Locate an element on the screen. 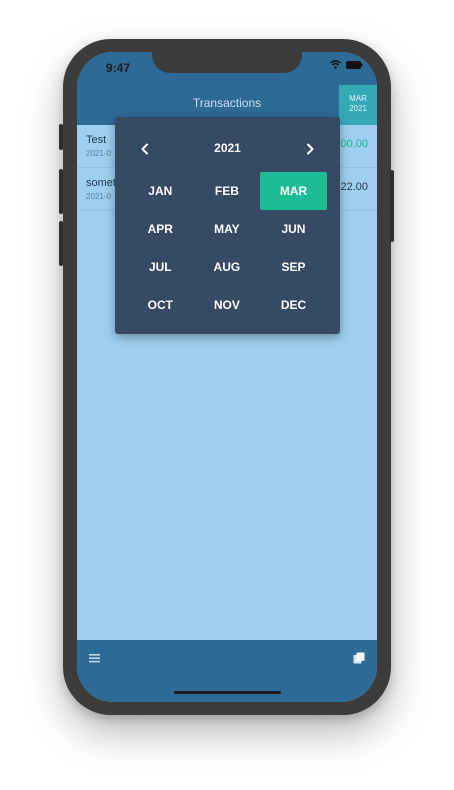 Image resolution: width=454 pixels, height=790 pixels. power-button is located at coordinates (392, 206).